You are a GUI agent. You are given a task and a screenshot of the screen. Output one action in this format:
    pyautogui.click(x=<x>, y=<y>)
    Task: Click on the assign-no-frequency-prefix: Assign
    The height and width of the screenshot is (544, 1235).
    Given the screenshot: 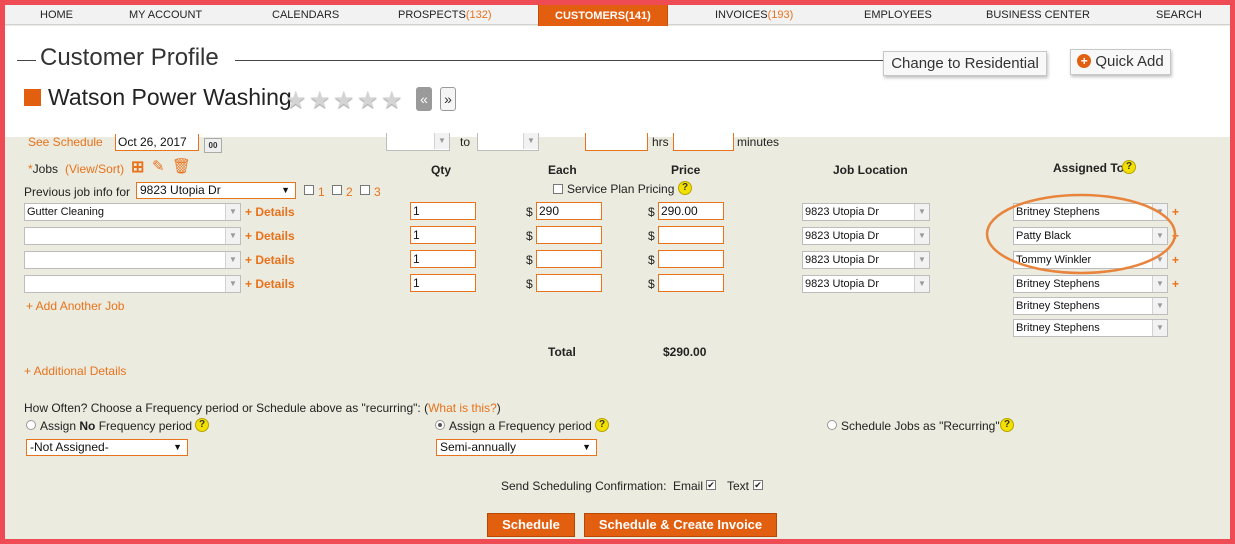 What is the action you would take?
    pyautogui.click(x=60, y=426)
    